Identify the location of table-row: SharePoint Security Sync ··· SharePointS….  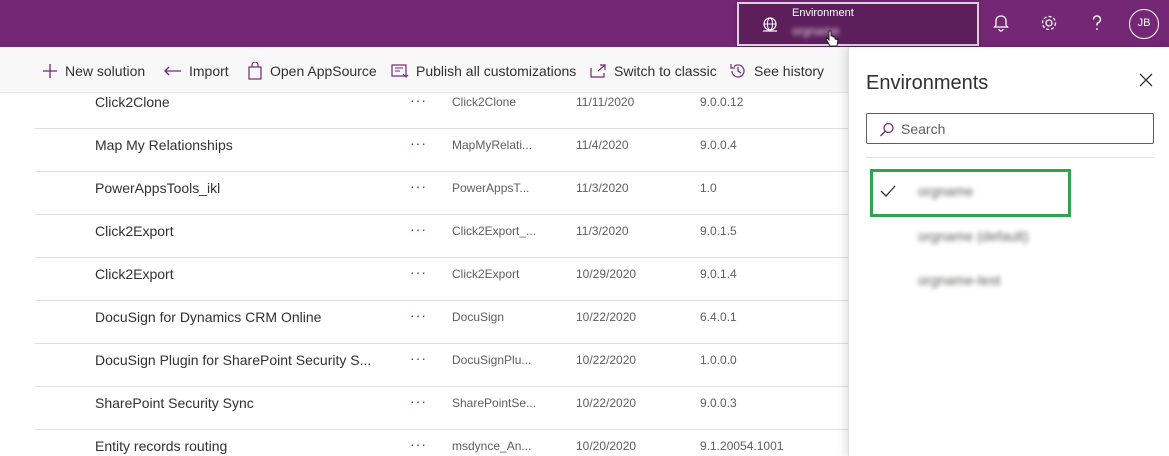
(441, 408).